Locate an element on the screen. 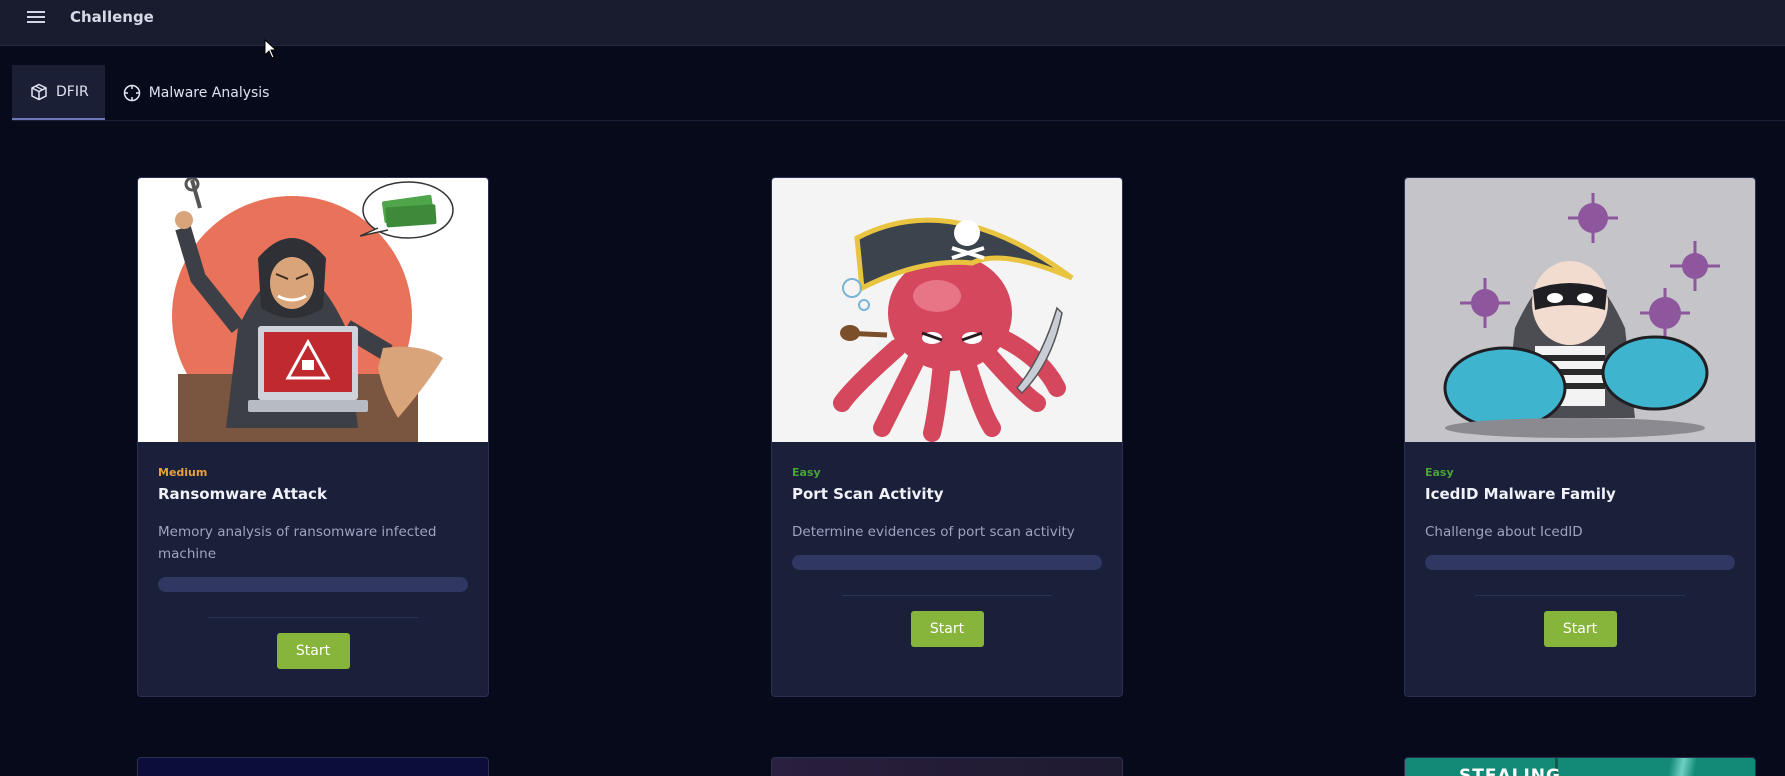  tab-dfir: DFIR is located at coordinates (58, 92).